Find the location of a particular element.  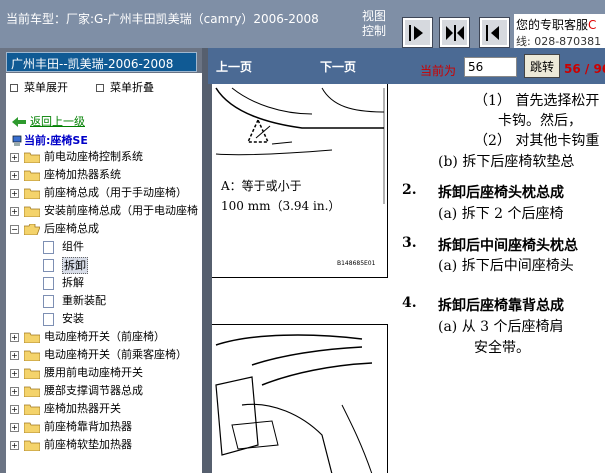

support-label: 您的专职客服C is located at coordinates (556, 24).